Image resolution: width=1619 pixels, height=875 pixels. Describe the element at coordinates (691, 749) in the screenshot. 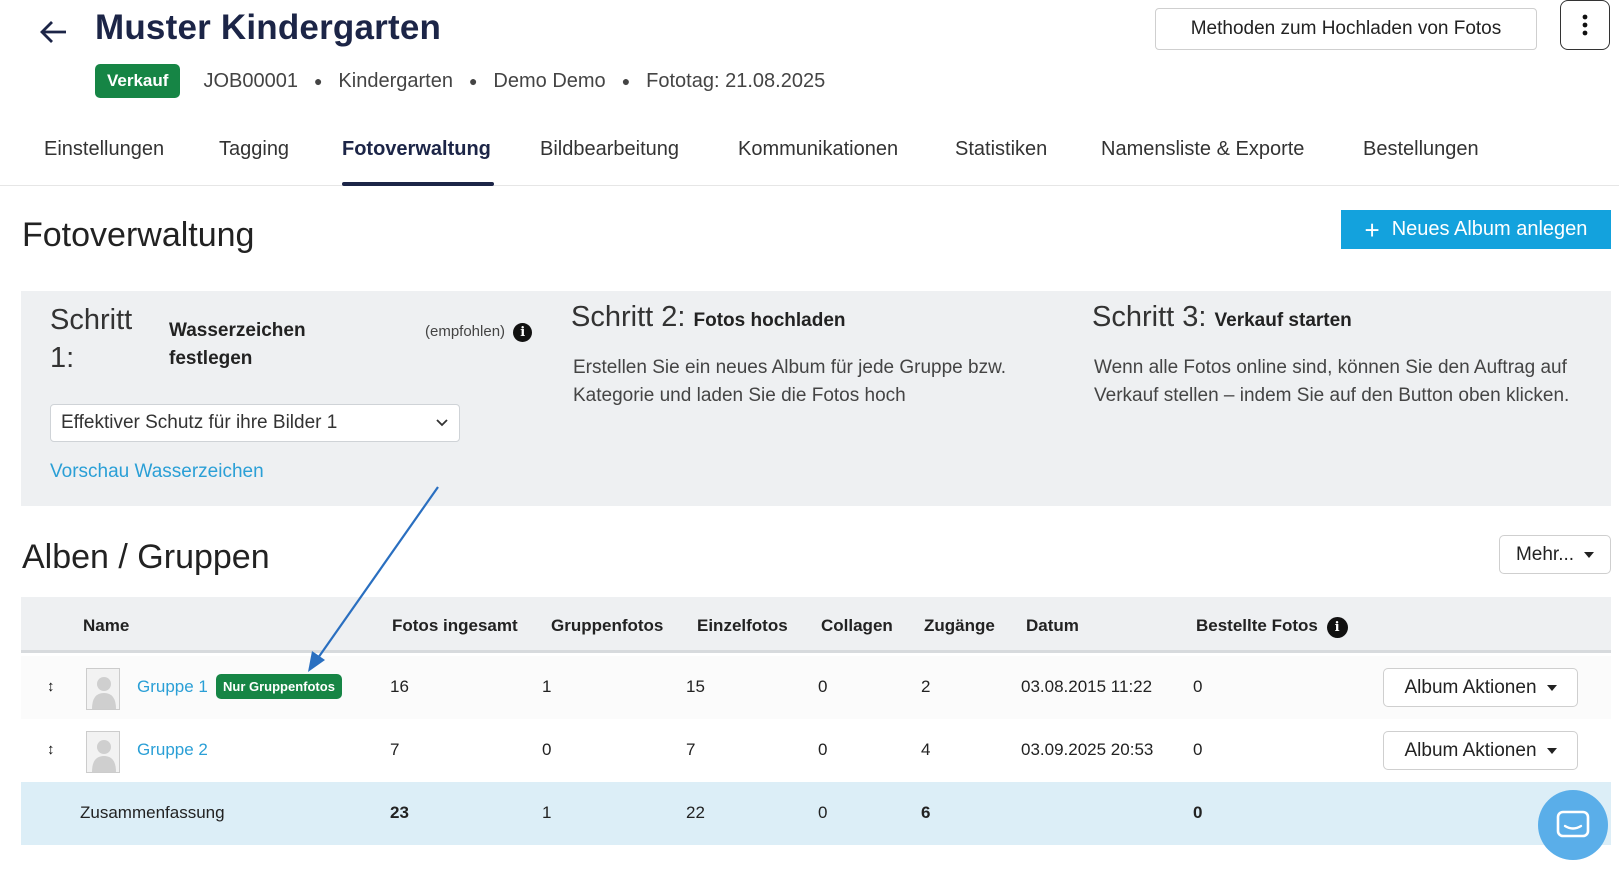

I see `cell-single: 7` at that location.